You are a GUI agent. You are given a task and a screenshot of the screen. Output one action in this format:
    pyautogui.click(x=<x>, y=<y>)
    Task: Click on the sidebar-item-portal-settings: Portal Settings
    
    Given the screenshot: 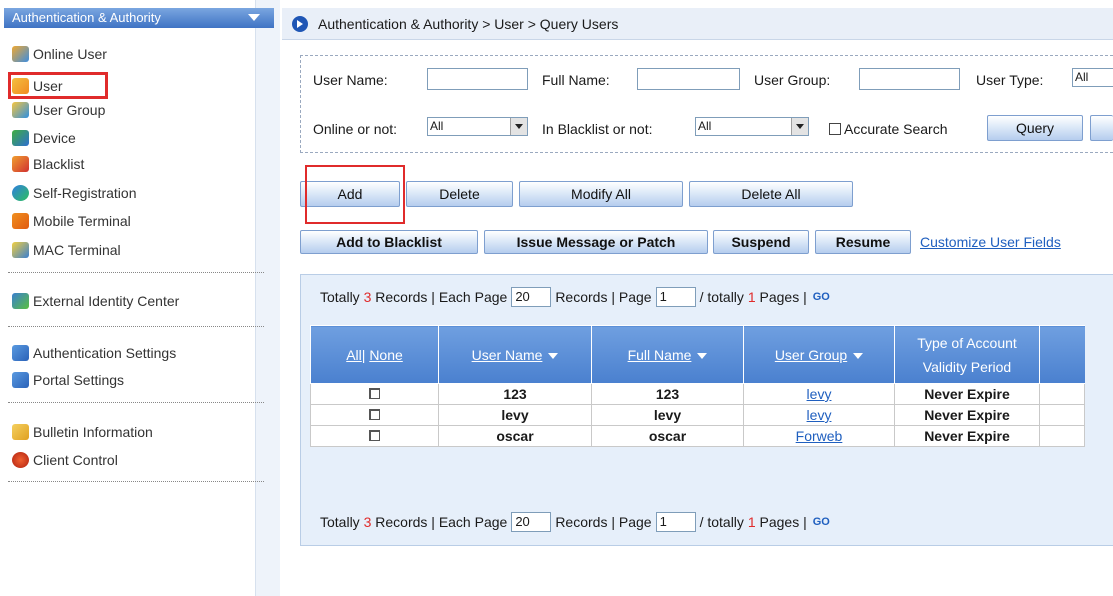 What is the action you would take?
    pyautogui.click(x=68, y=380)
    